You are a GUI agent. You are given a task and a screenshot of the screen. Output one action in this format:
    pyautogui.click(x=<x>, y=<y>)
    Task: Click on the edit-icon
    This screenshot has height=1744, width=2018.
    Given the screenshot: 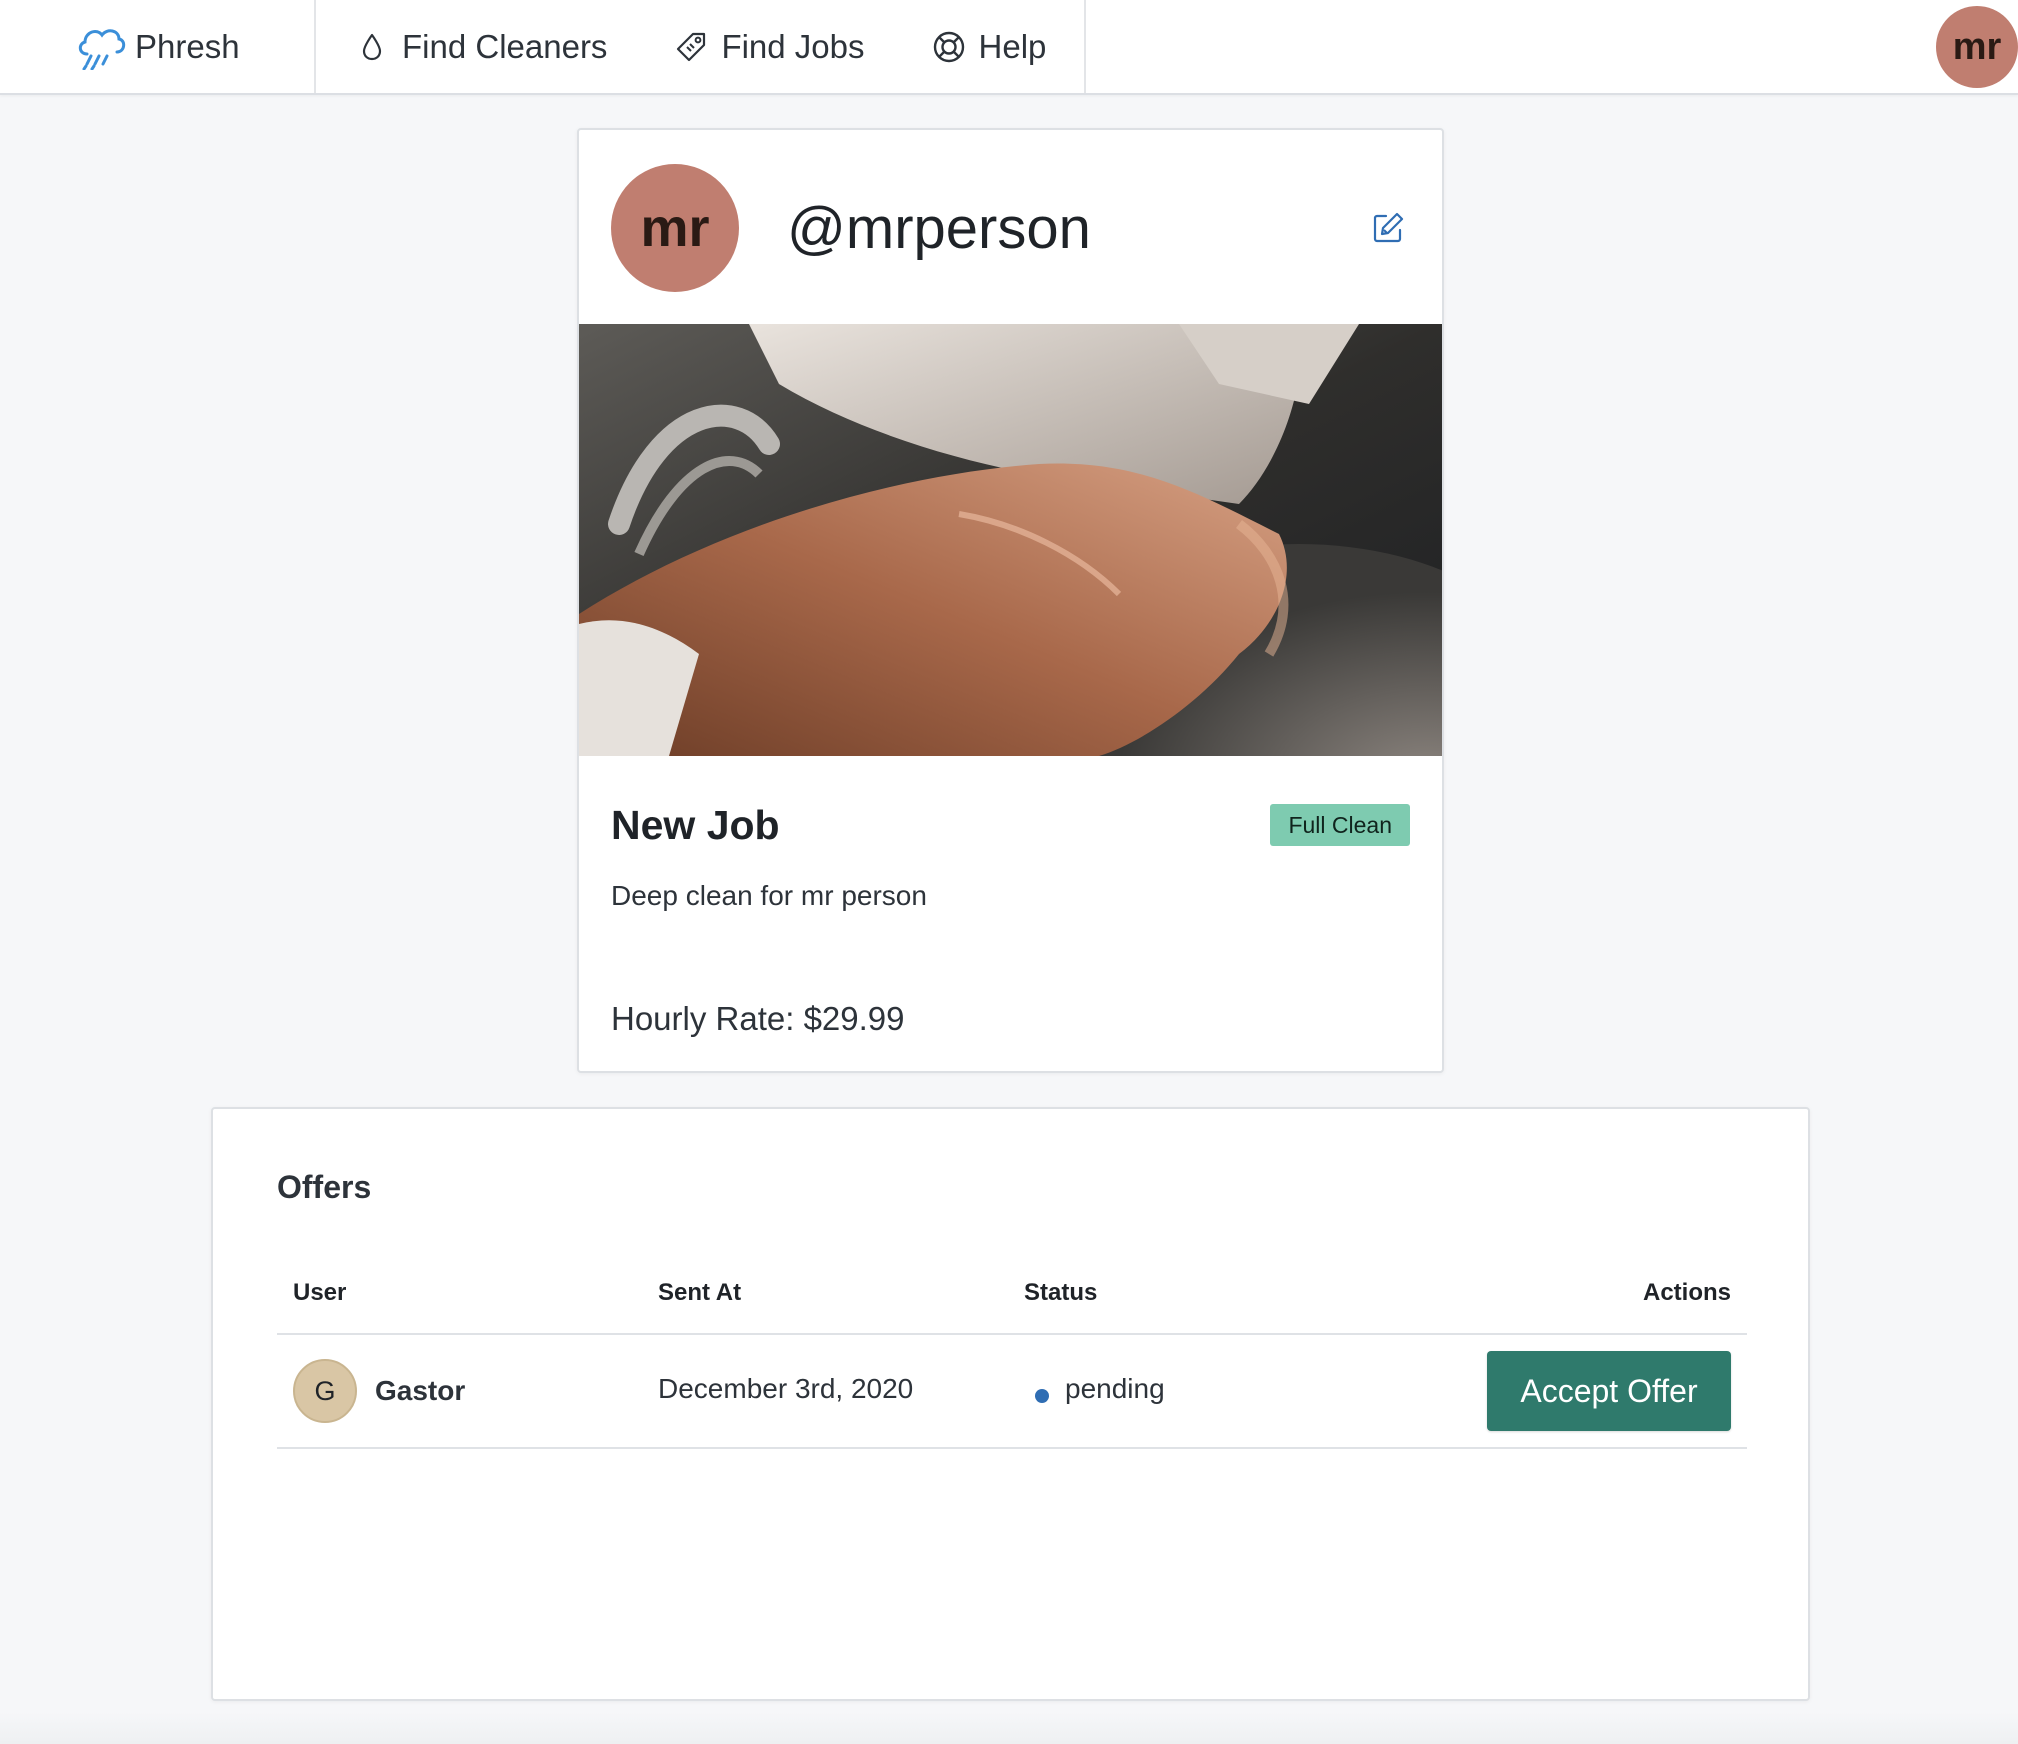 What is the action you would take?
    pyautogui.click(x=1388, y=227)
    